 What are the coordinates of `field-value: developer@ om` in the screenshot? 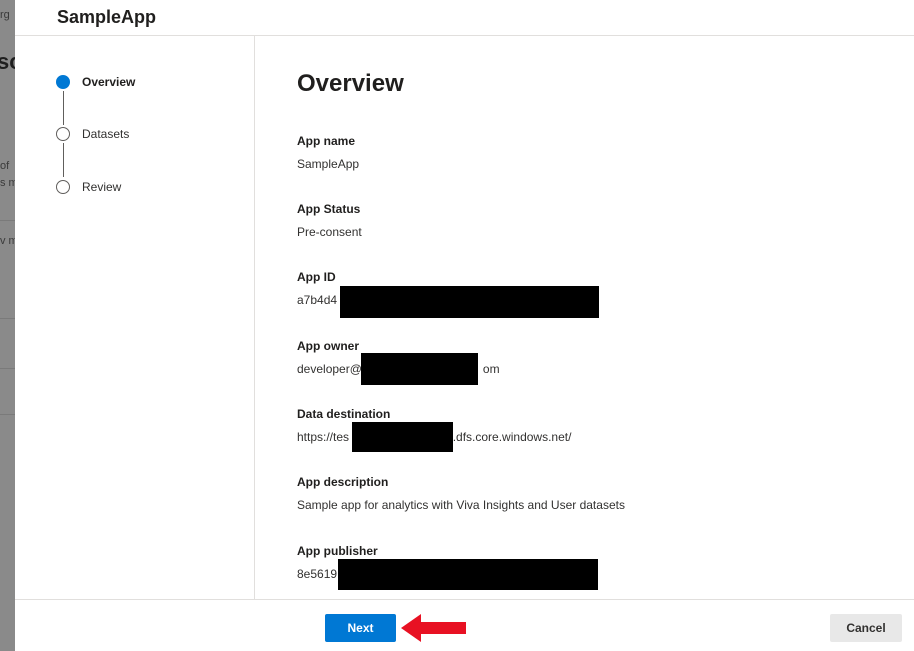 It's located at (577, 369).